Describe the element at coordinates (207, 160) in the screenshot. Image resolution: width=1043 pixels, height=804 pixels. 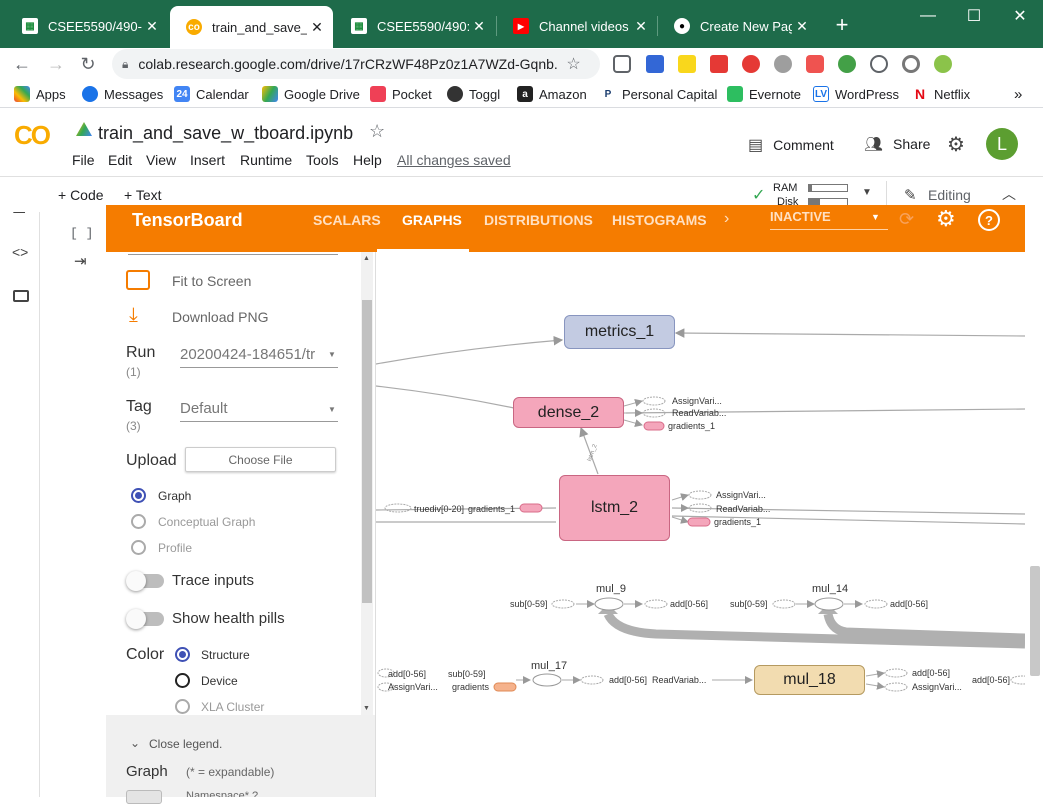
I see `menu-insert: Insert` at that location.